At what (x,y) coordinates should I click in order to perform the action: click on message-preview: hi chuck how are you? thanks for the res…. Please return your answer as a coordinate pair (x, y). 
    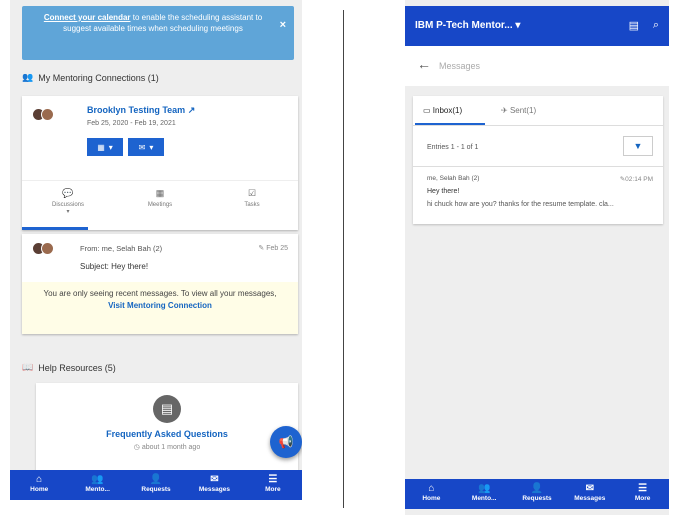
    Looking at the image, I should click on (520, 204).